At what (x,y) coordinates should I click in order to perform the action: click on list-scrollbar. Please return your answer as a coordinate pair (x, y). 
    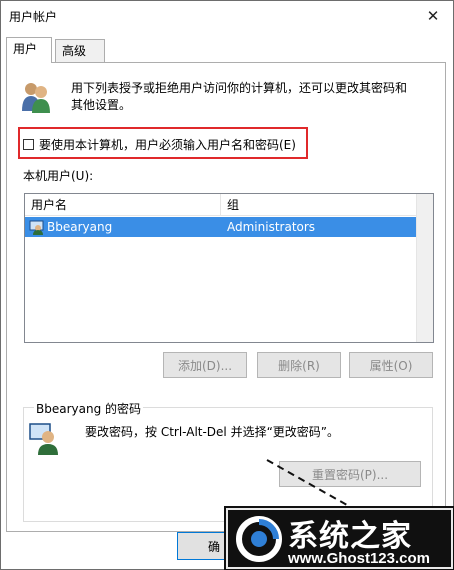
    Looking at the image, I should click on (424, 268).